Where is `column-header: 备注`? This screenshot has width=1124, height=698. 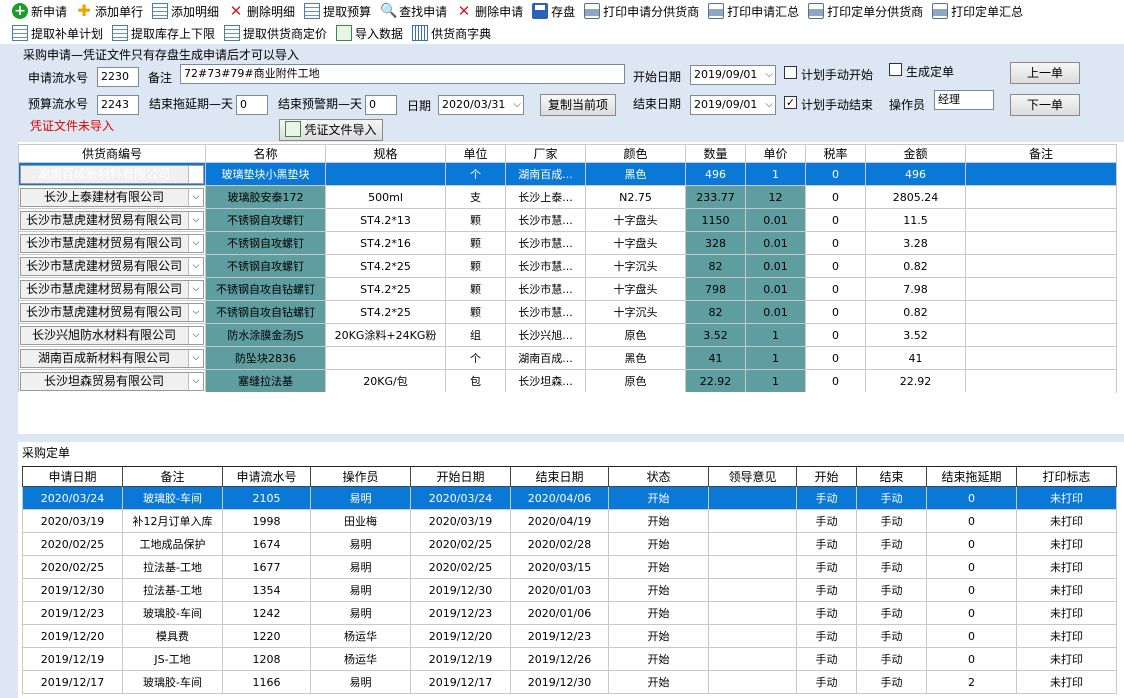 column-header: 备注 is located at coordinates (172, 476).